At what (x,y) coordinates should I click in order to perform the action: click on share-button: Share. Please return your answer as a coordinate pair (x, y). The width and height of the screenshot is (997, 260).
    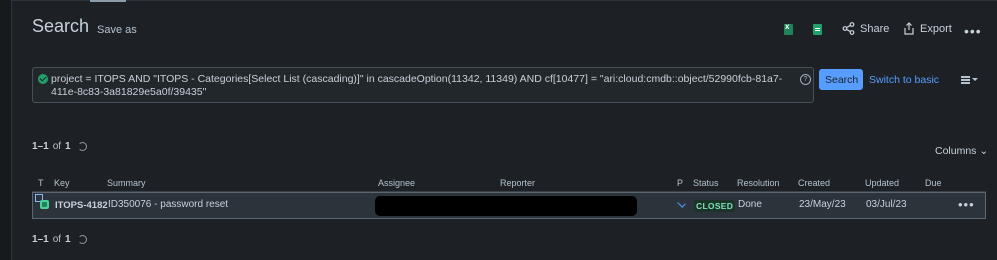
    Looking at the image, I should click on (865, 28).